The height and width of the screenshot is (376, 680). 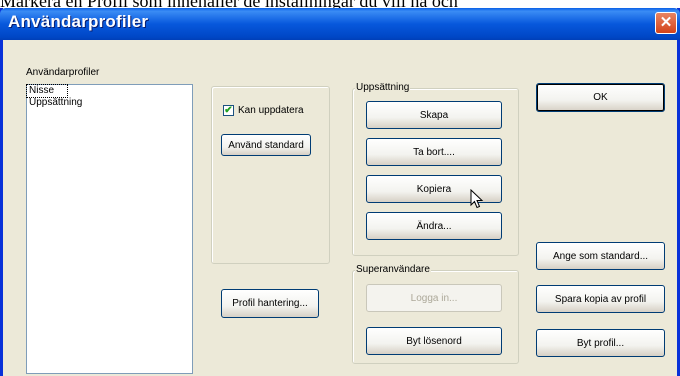 I want to click on can-update-checkbox: ✔, so click(x=228, y=110).